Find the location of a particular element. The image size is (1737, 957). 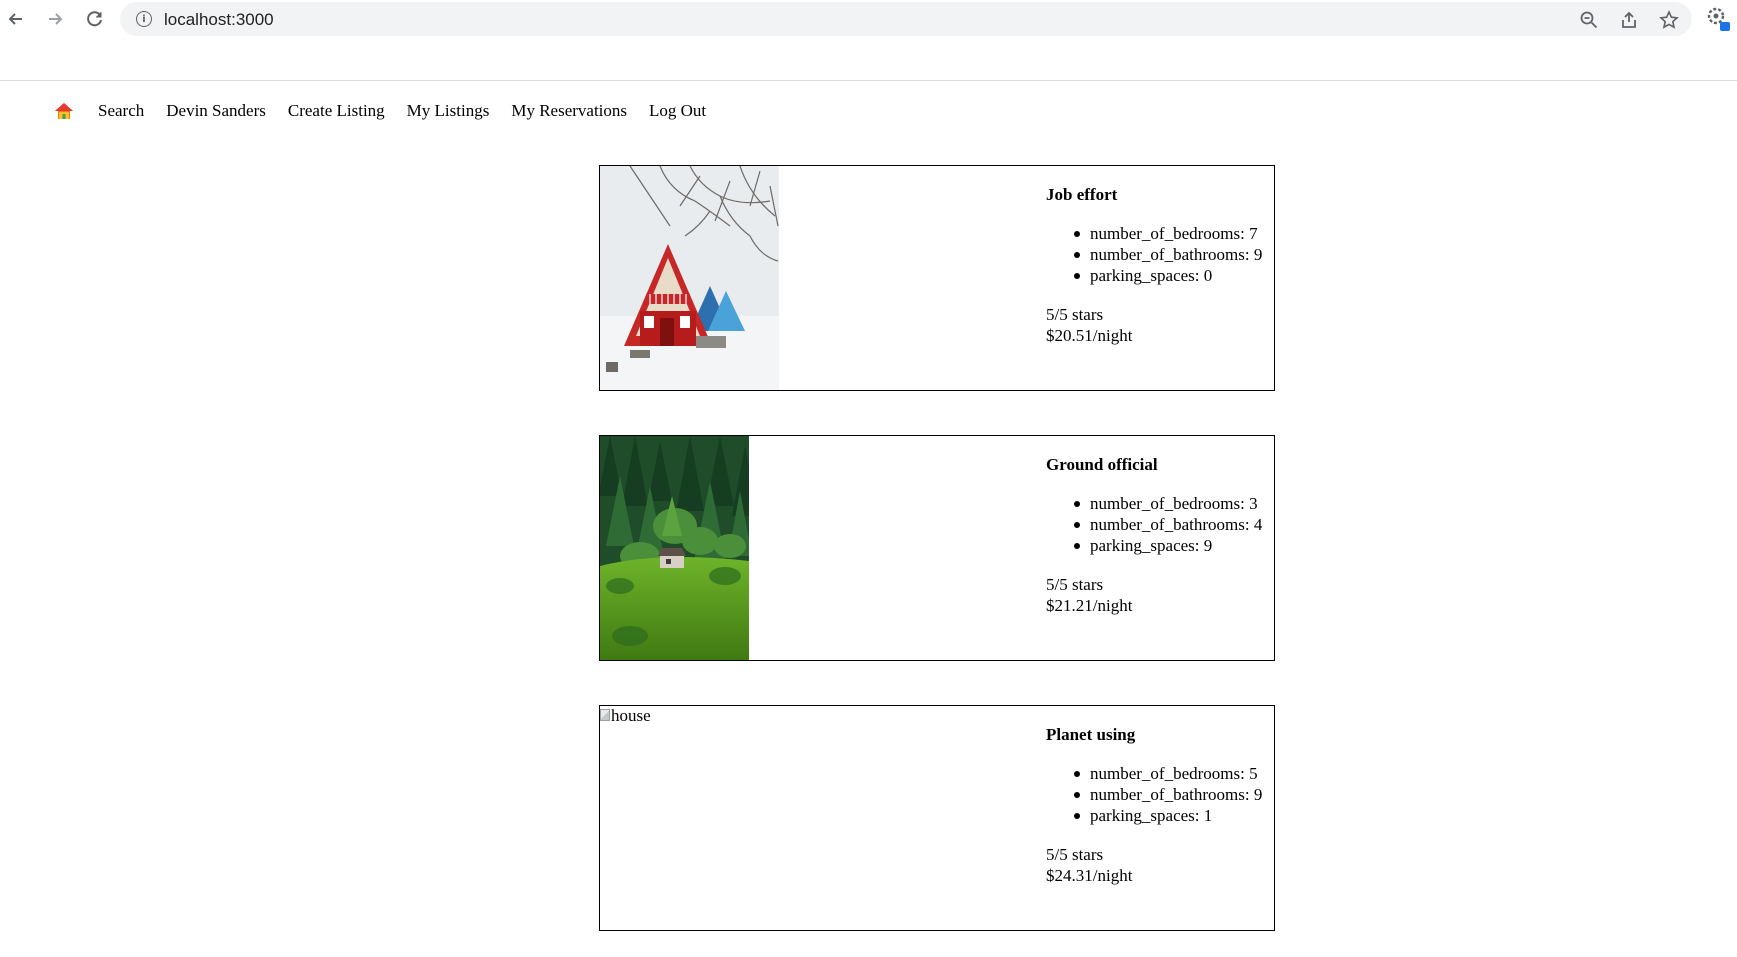

zoom-out-icon is located at coordinates (1589, 20).